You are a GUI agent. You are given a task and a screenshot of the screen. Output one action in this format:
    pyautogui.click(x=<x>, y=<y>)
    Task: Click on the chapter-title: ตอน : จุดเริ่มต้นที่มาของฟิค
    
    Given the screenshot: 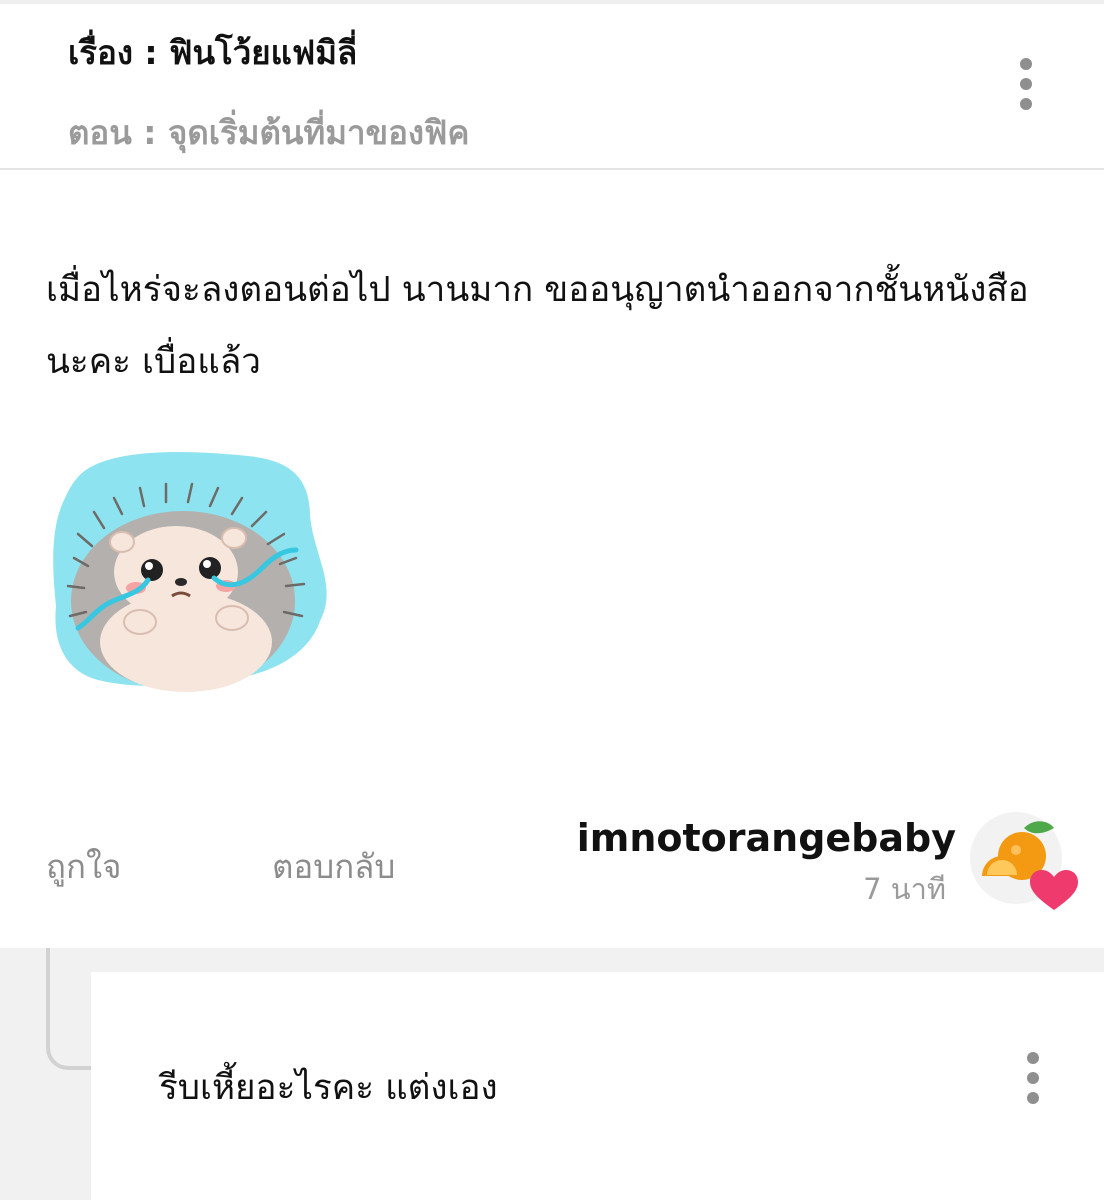 What is the action you would take?
    pyautogui.click(x=269, y=132)
    